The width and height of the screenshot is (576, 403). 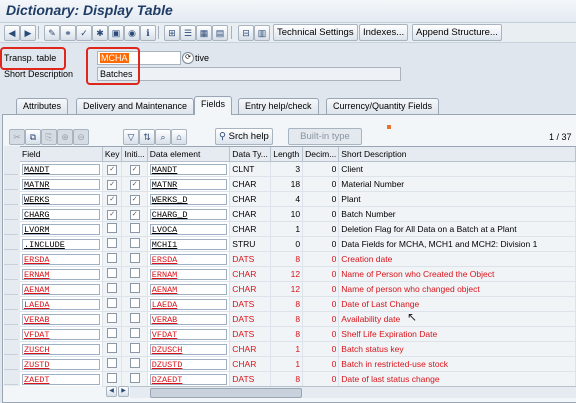 I want to click on graphic-icon: ⊟, so click(x=246, y=33).